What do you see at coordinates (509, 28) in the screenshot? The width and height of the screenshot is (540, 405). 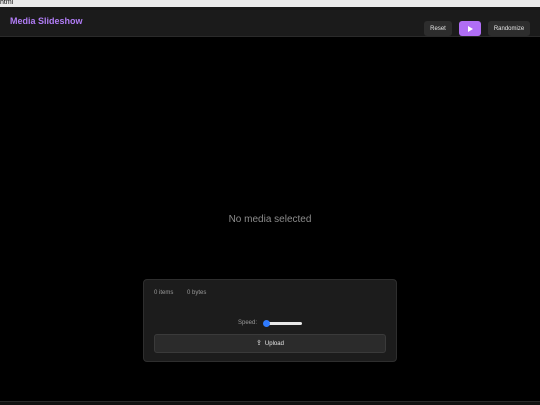 I see `randomize-button: Randomize` at bounding box center [509, 28].